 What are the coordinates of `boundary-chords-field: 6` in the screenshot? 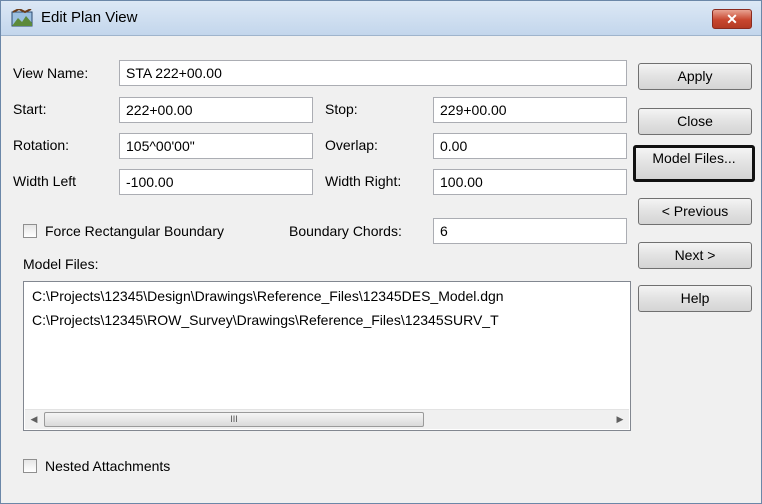 It's located at (530, 231).